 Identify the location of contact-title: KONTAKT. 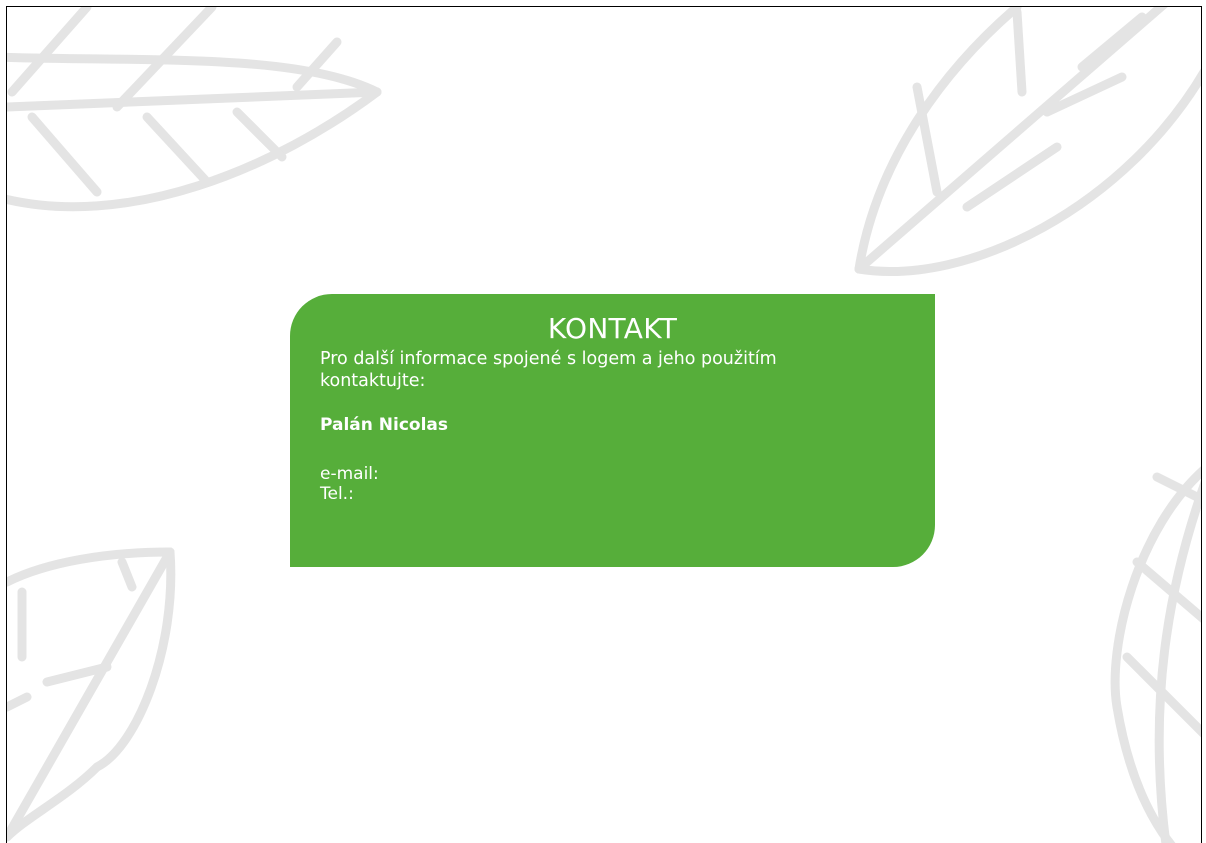
(612, 328).